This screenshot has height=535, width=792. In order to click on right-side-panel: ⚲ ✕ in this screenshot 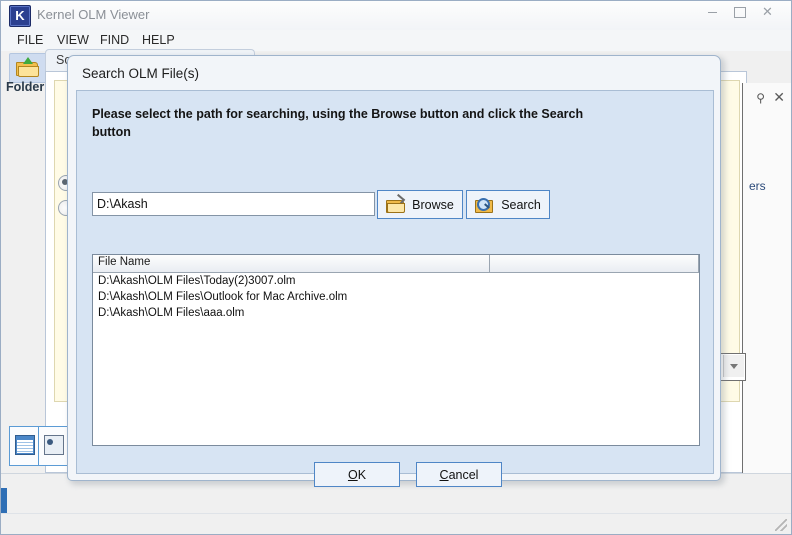, I will do `click(766, 278)`.